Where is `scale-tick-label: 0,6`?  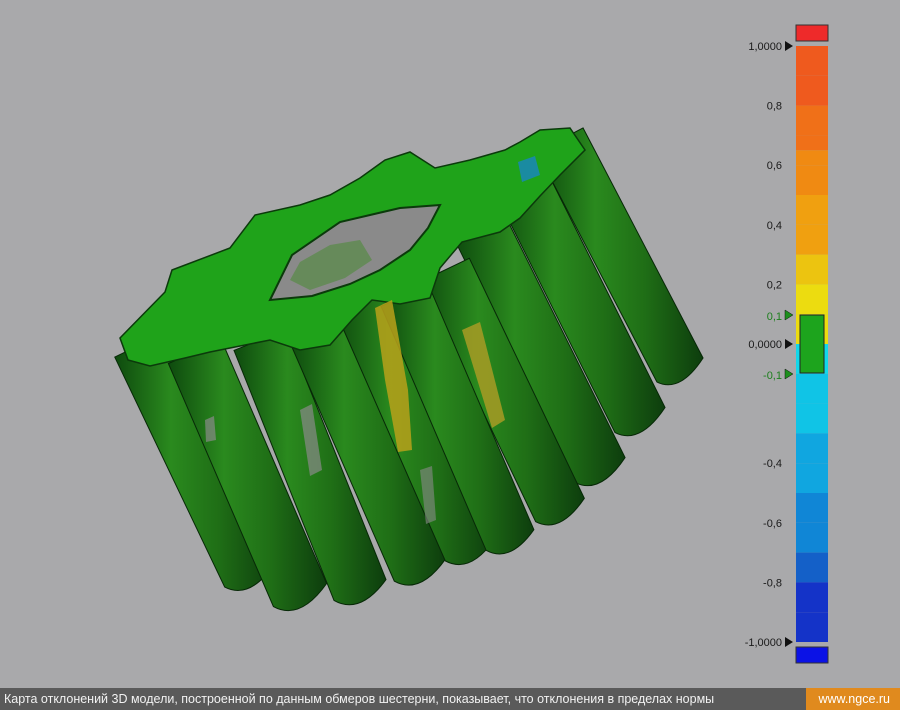 scale-tick-label: 0,6 is located at coordinates (774, 166).